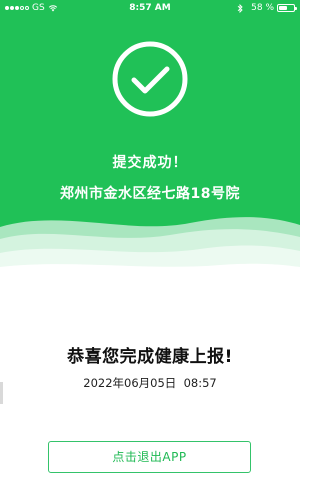 This screenshot has height=483, width=320. What do you see at coordinates (149, 457) in the screenshot?
I see `exit-app-button: 点击退出APP` at bounding box center [149, 457].